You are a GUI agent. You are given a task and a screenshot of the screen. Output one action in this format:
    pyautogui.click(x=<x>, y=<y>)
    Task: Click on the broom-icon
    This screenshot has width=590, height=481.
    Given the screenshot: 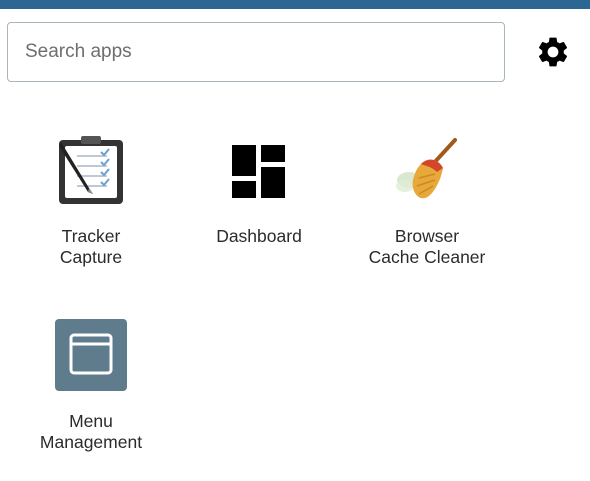 What is the action you would take?
    pyautogui.click(x=426, y=168)
    